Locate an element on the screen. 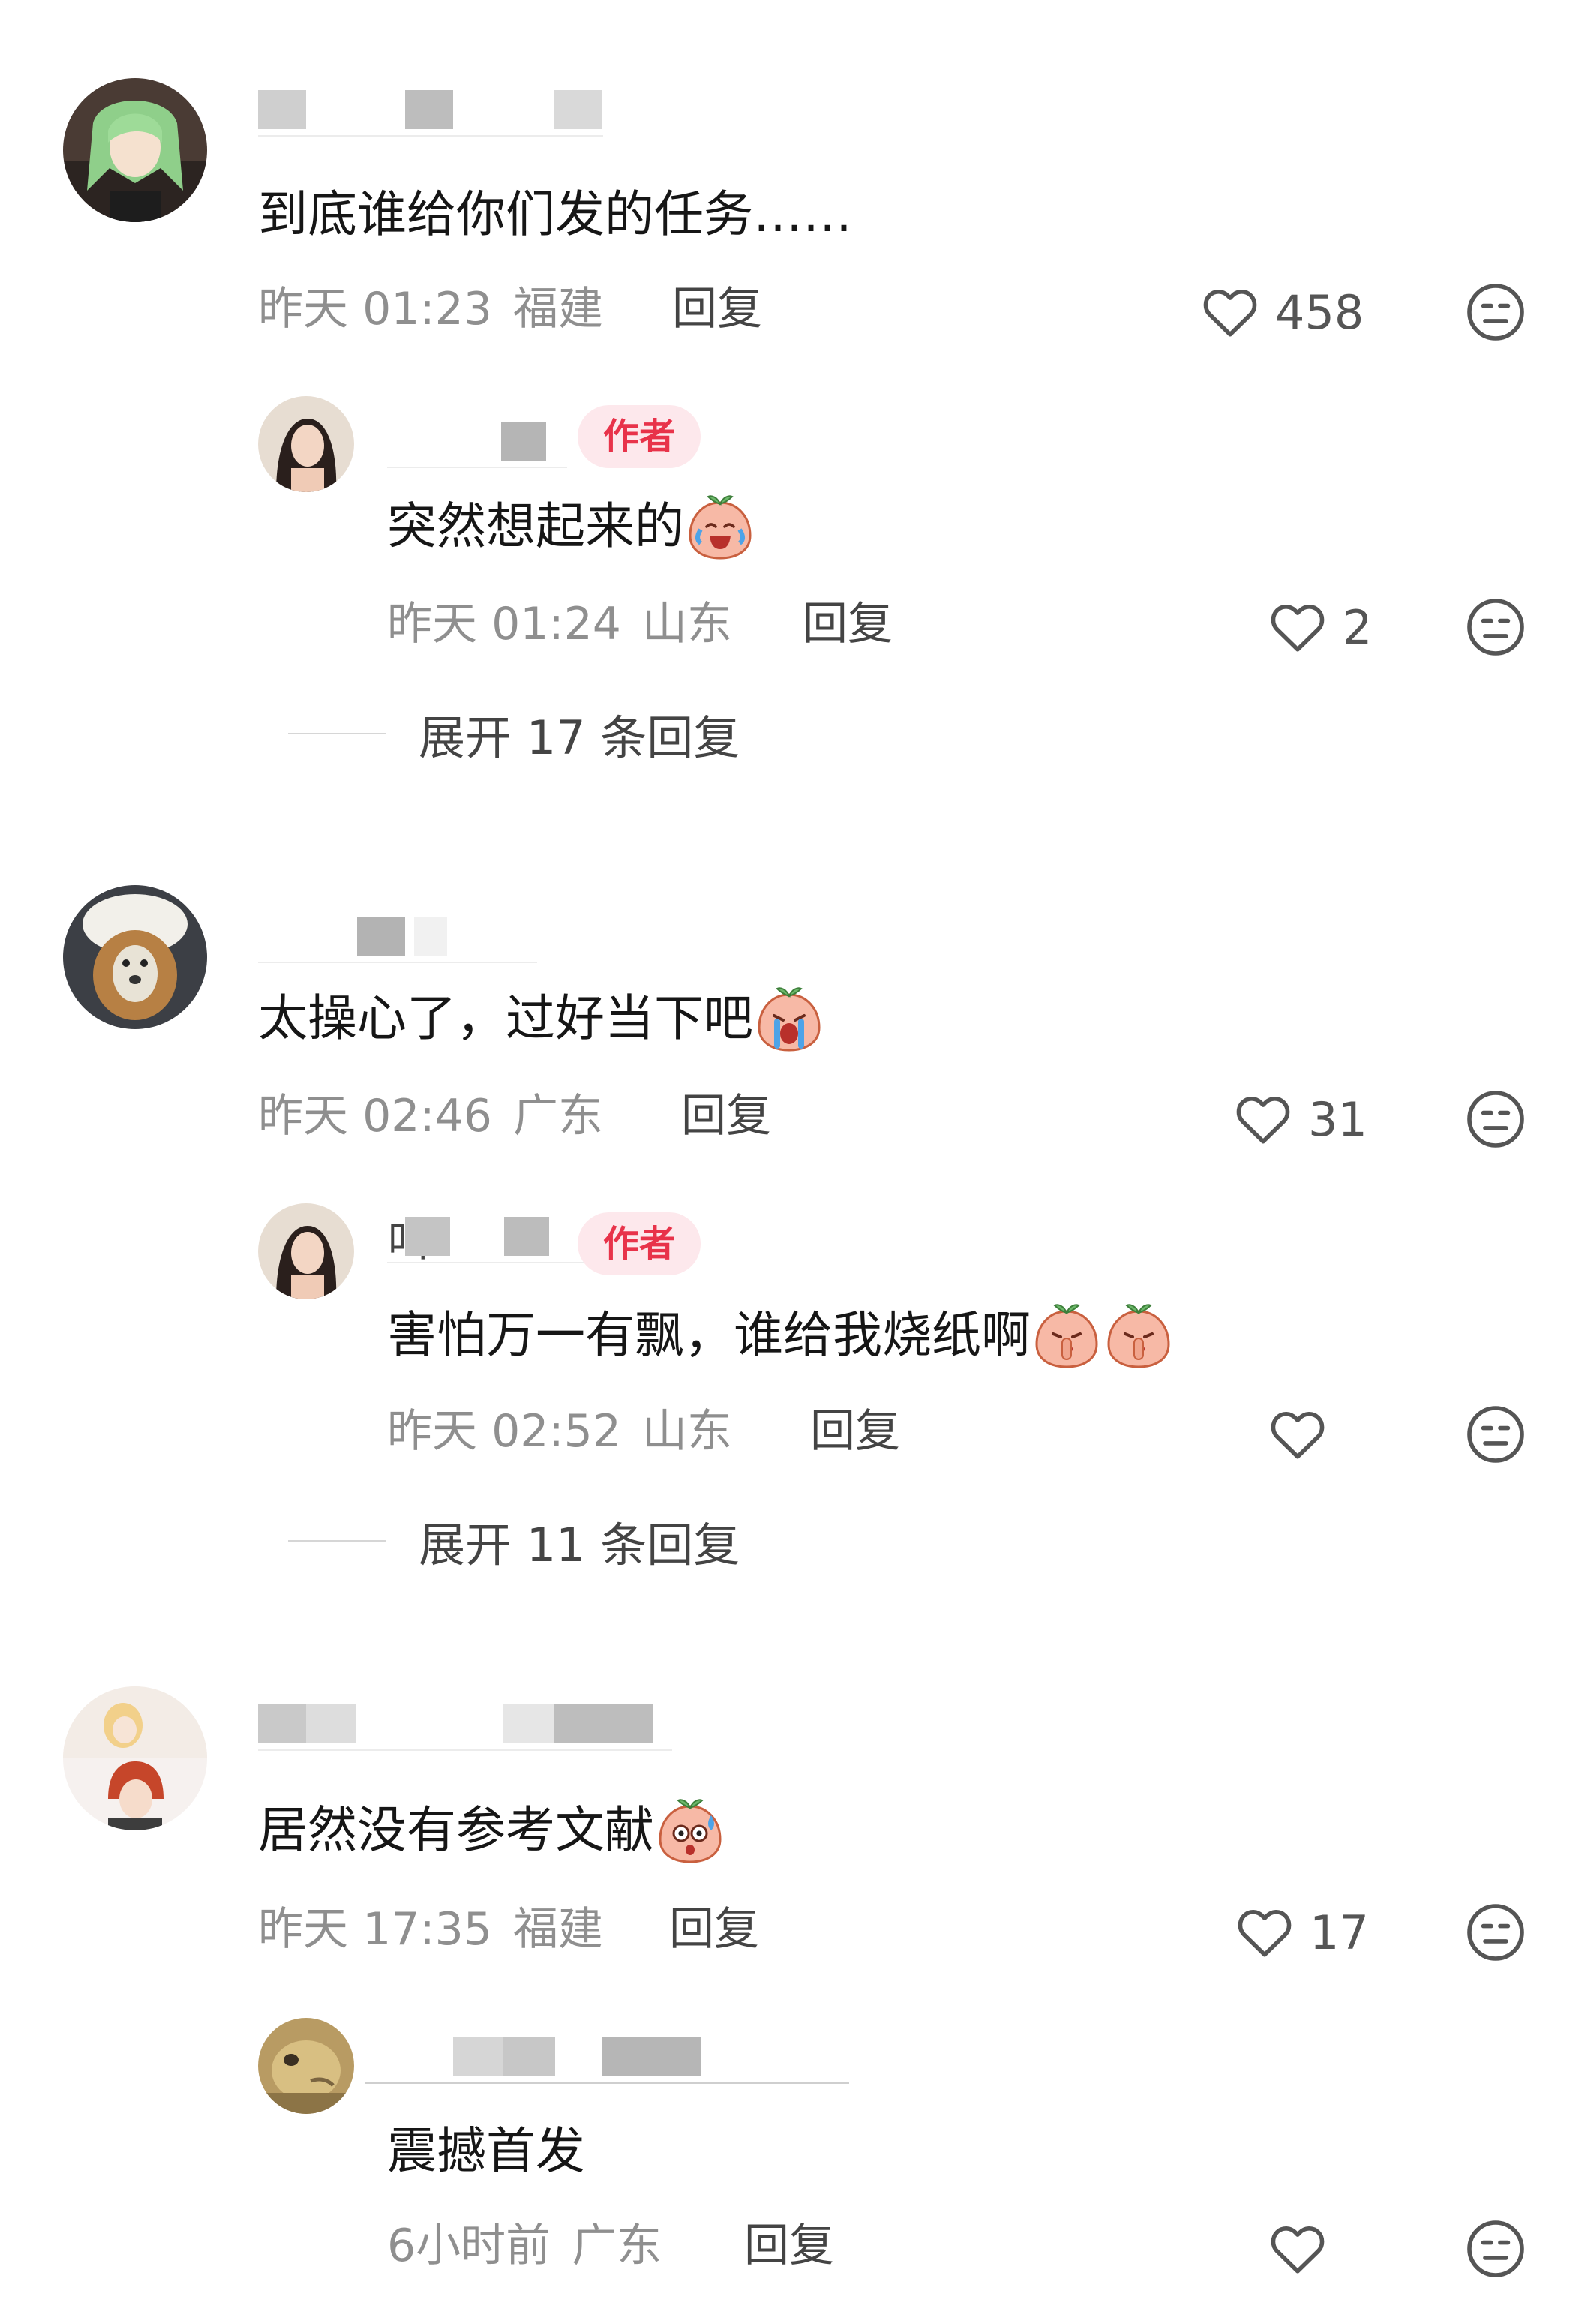 The image size is (1573, 2324). reply-text: 震撼首发 is located at coordinates (486, 2151).